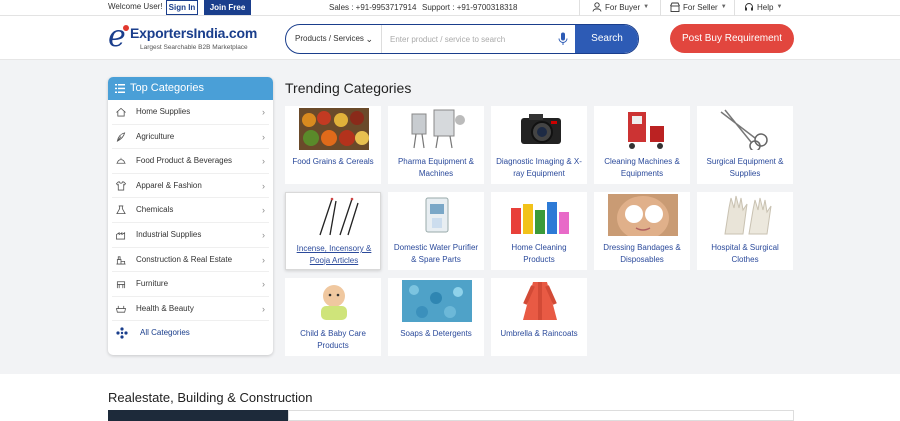 This screenshot has width=900, height=421. I want to click on category-tile-food-grains: Food Grains & Cereals, so click(333, 145).